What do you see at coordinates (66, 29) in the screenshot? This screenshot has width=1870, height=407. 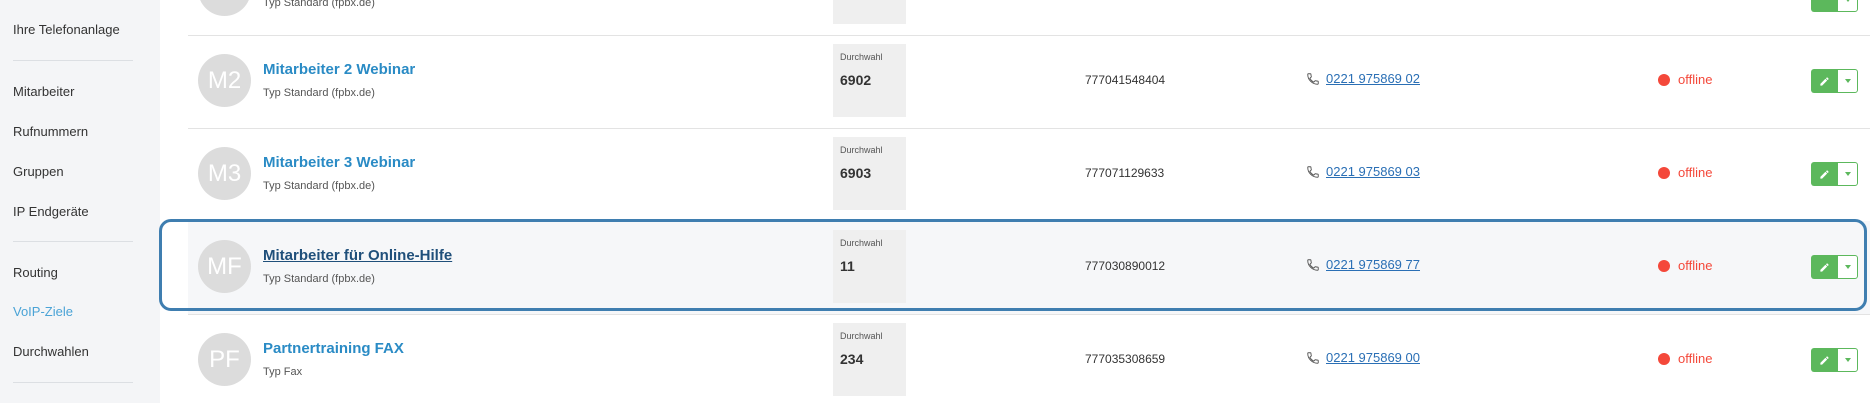 I see `sidebar-item-telefonanlage: Ihre Telefonanlage` at bounding box center [66, 29].